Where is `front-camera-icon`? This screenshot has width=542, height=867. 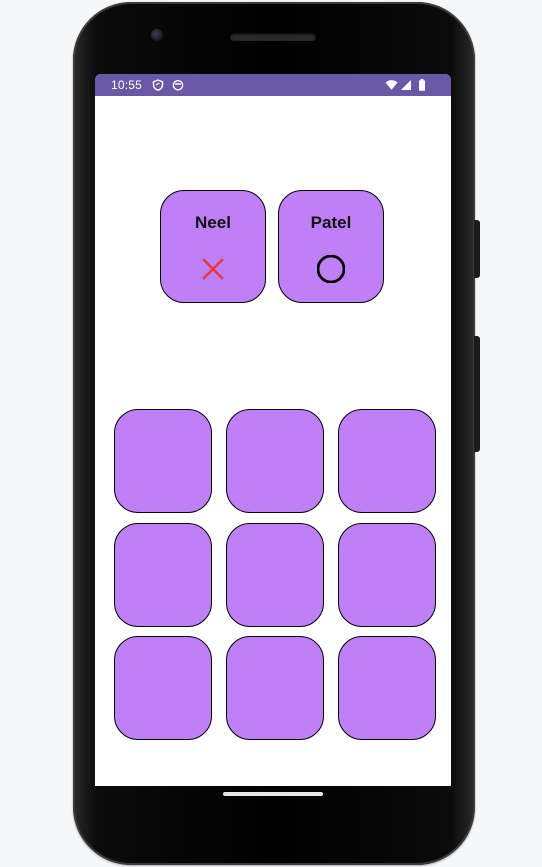
front-camera-icon is located at coordinates (157, 35).